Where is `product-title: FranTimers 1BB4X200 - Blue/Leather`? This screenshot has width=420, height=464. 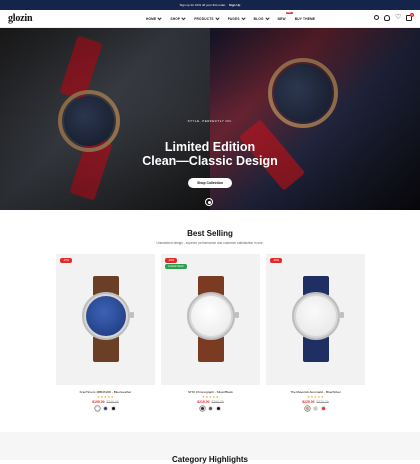 product-title: FranTimers 1BB4X200 - Blue/Leather is located at coordinates (105, 392).